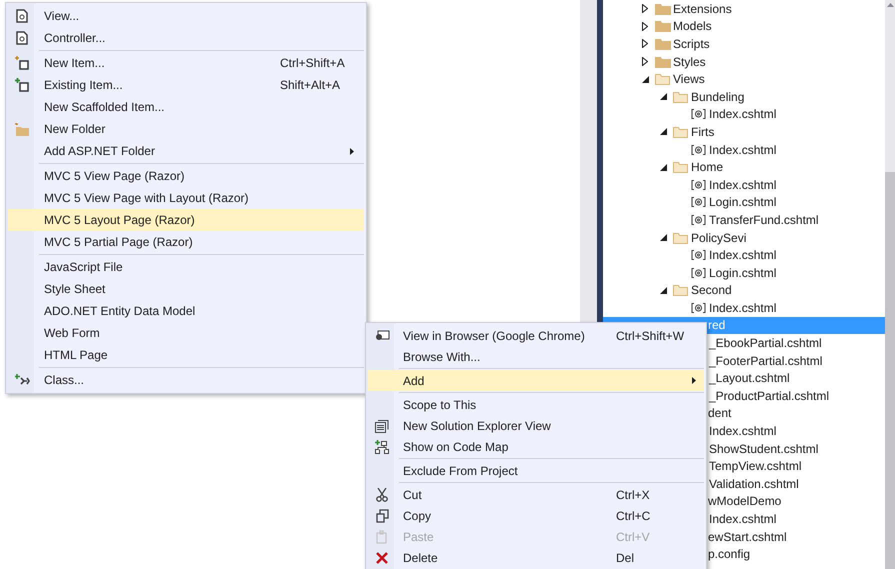  Describe the element at coordinates (890, 370) in the screenshot. I see `scrollbar-thumb` at that location.